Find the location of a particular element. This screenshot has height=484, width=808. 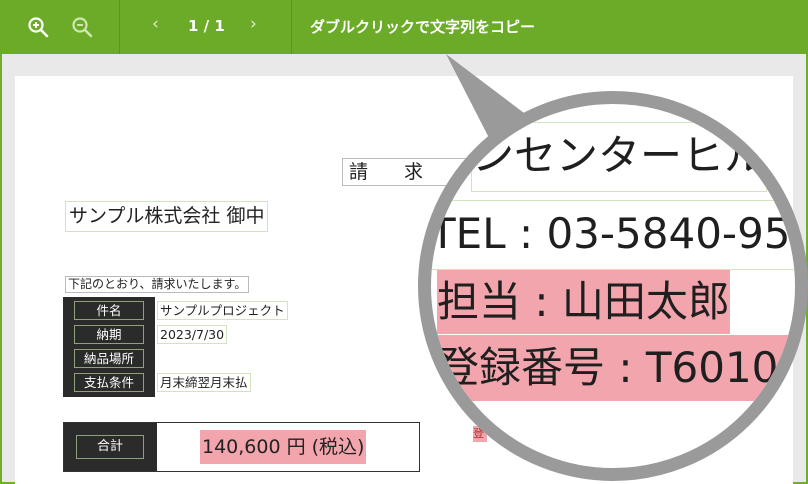

magnified-text-line: ンセンターヒル is located at coordinates (619, 157).